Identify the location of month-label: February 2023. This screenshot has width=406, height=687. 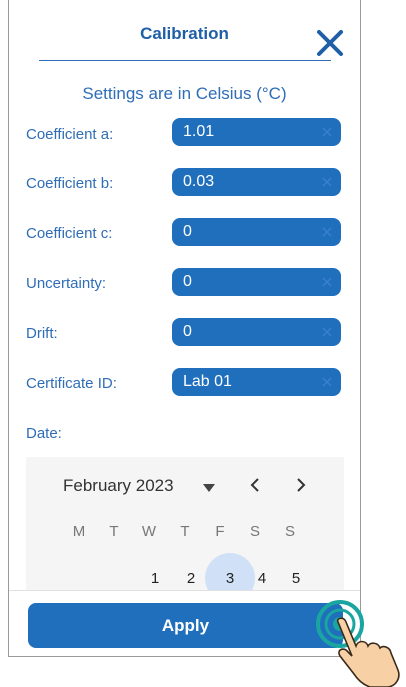
(118, 485).